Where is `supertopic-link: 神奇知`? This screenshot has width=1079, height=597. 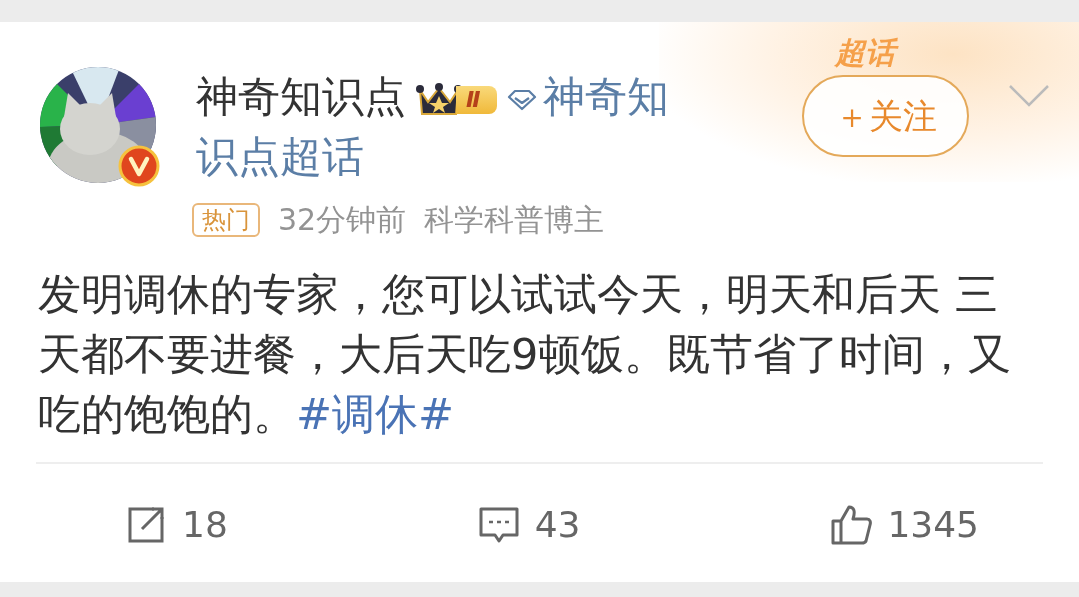
supertopic-link: 神奇知 is located at coordinates (605, 96).